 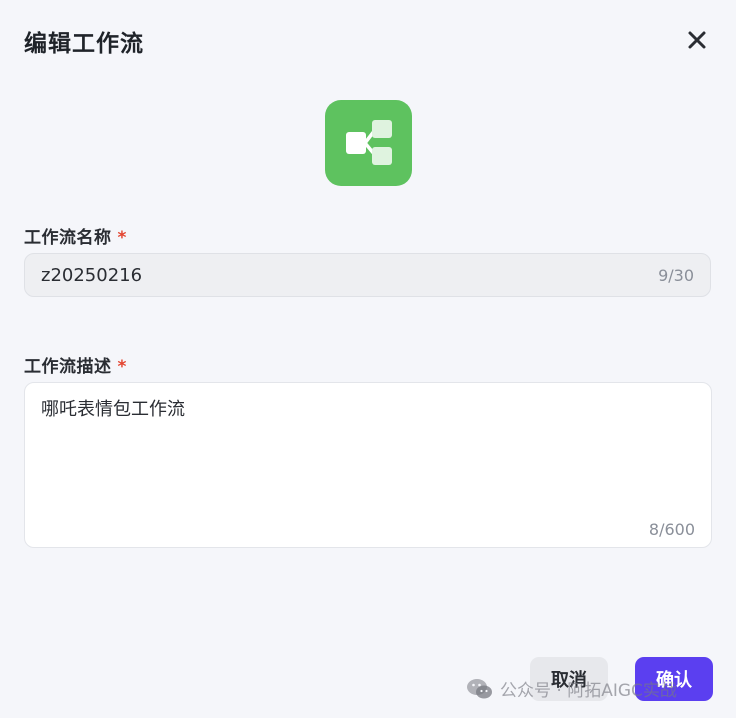 I want to click on workflow-name-value: z20250216, so click(x=92, y=275).